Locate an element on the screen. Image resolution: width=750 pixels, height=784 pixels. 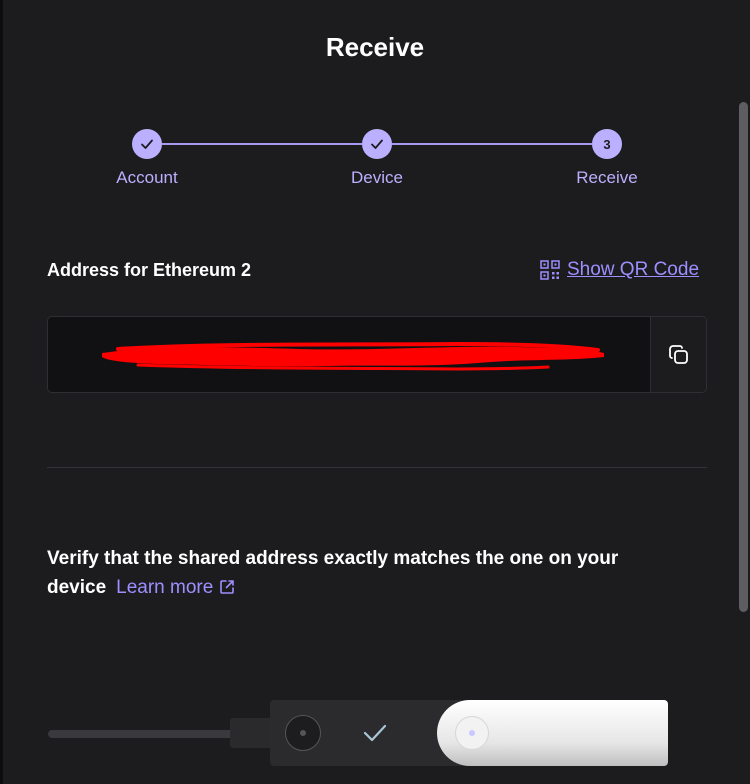
copy-icon is located at coordinates (678, 354).